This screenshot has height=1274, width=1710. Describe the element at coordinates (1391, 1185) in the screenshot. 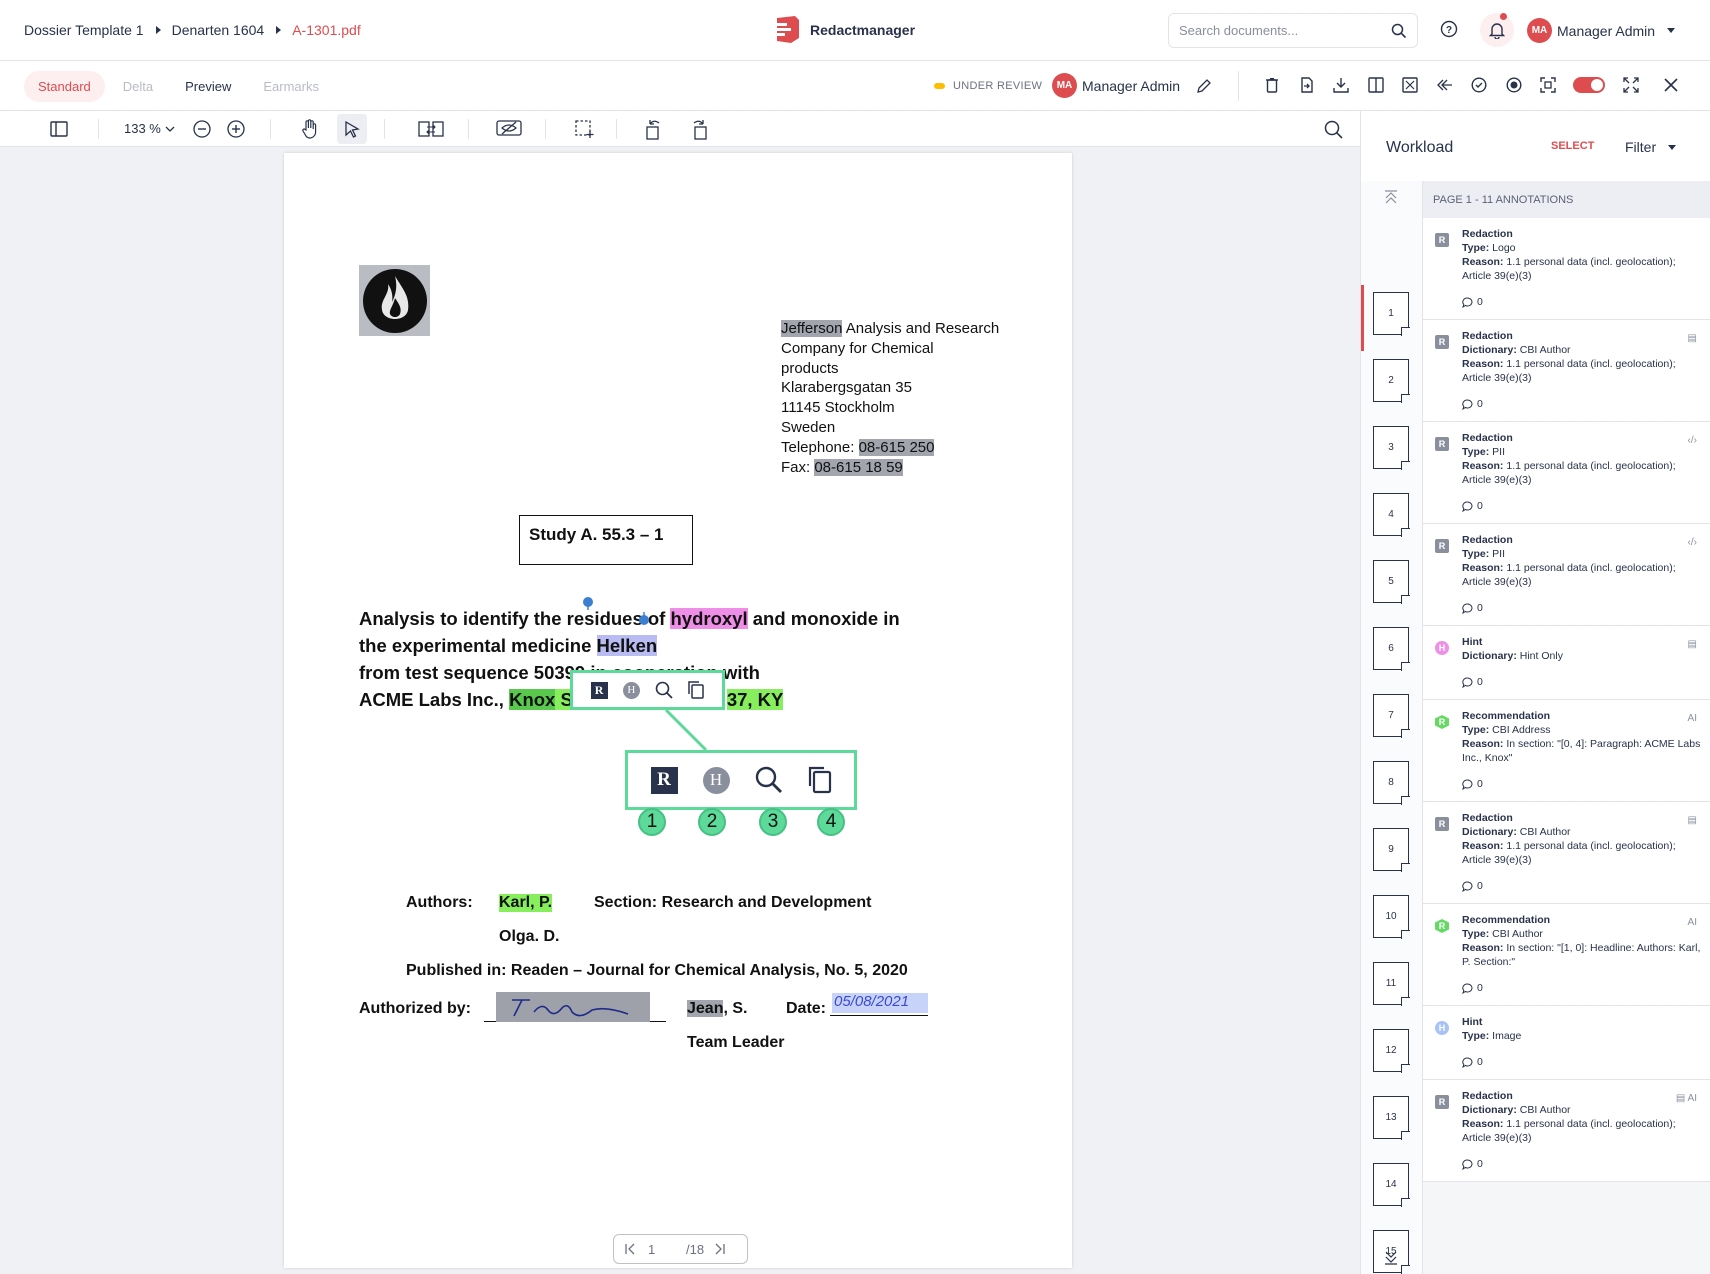

I see `page-thumbnail: 14` at that location.